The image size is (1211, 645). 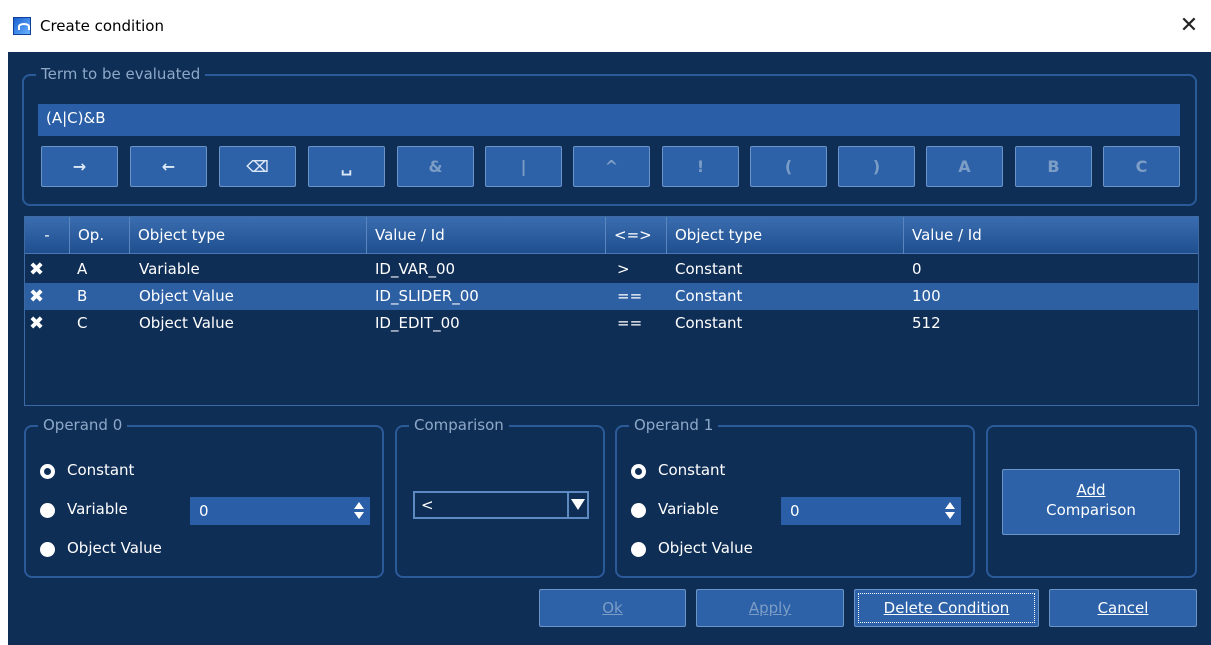 I want to click on cell-value-id-1: ID_EDIT_00, so click(x=417, y=323).